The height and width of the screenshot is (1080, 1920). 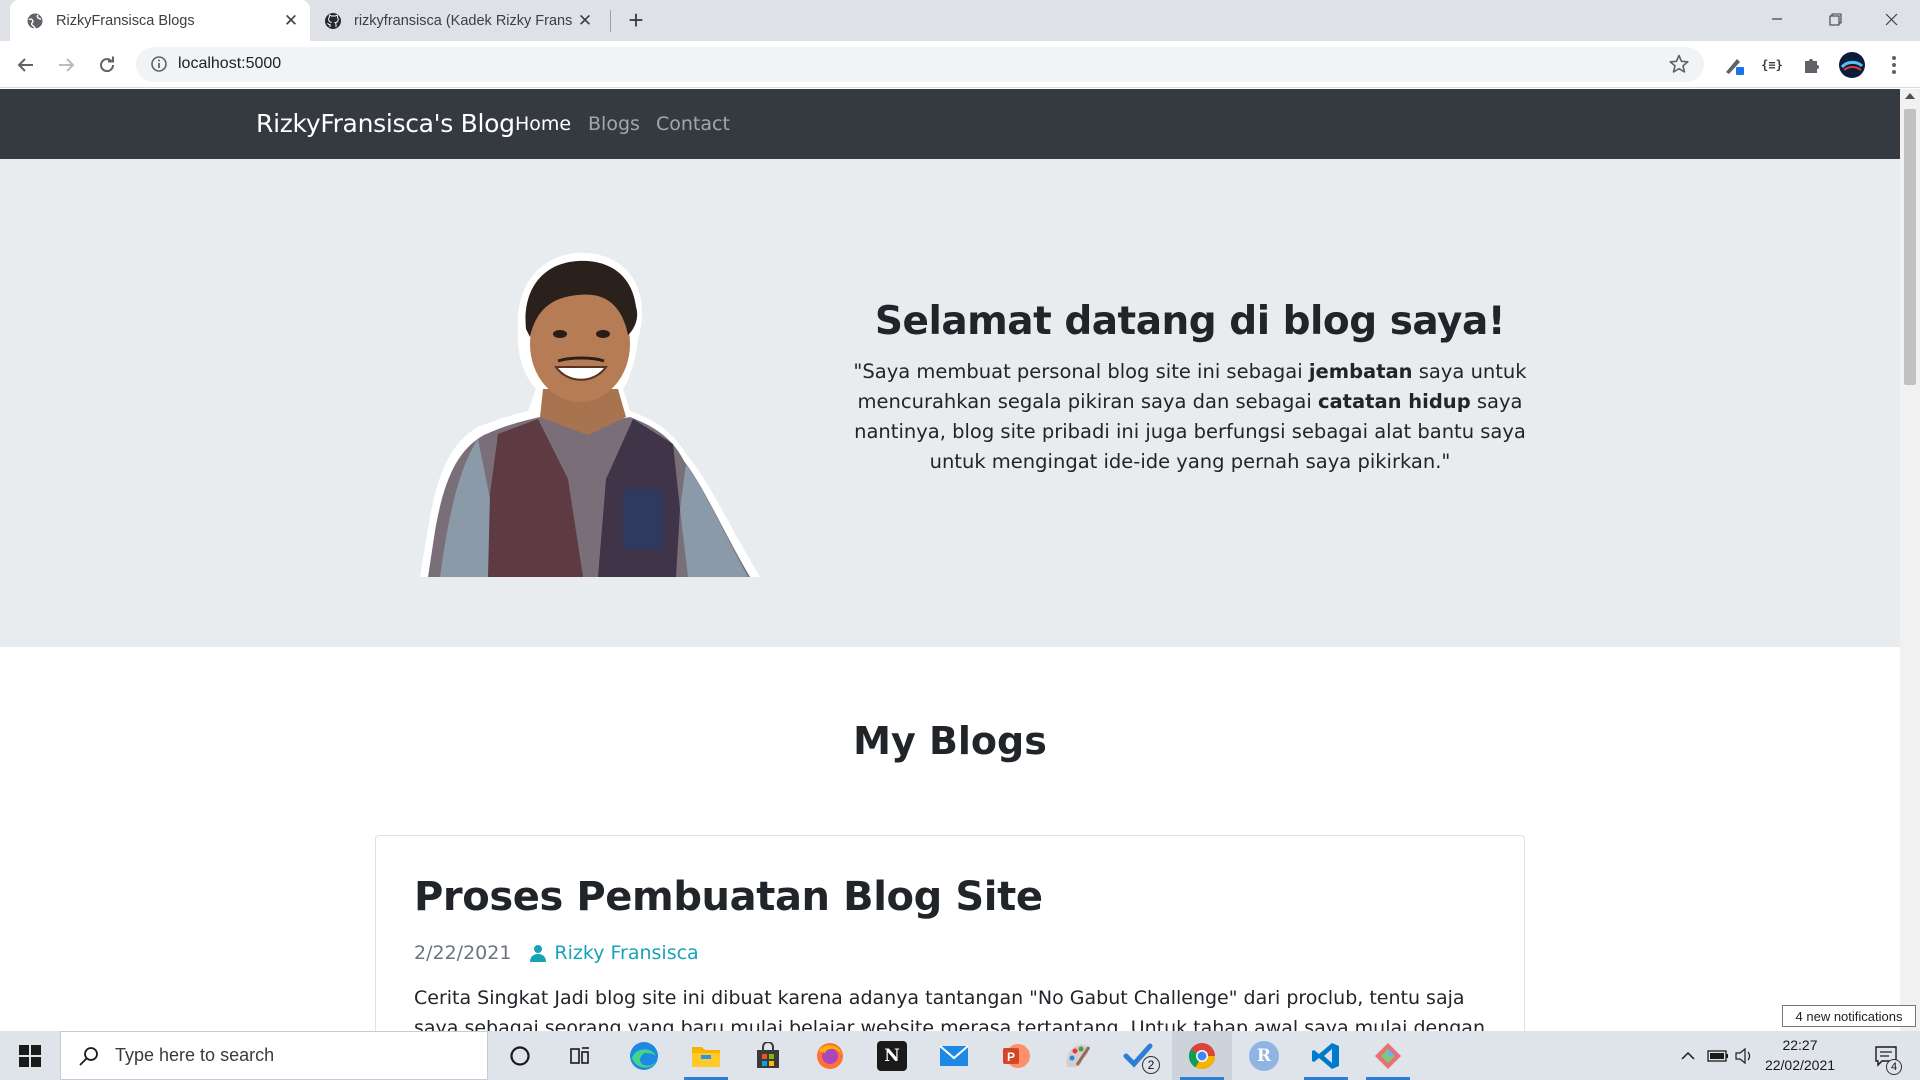 I want to click on vscode-icon, so click(x=1326, y=1055).